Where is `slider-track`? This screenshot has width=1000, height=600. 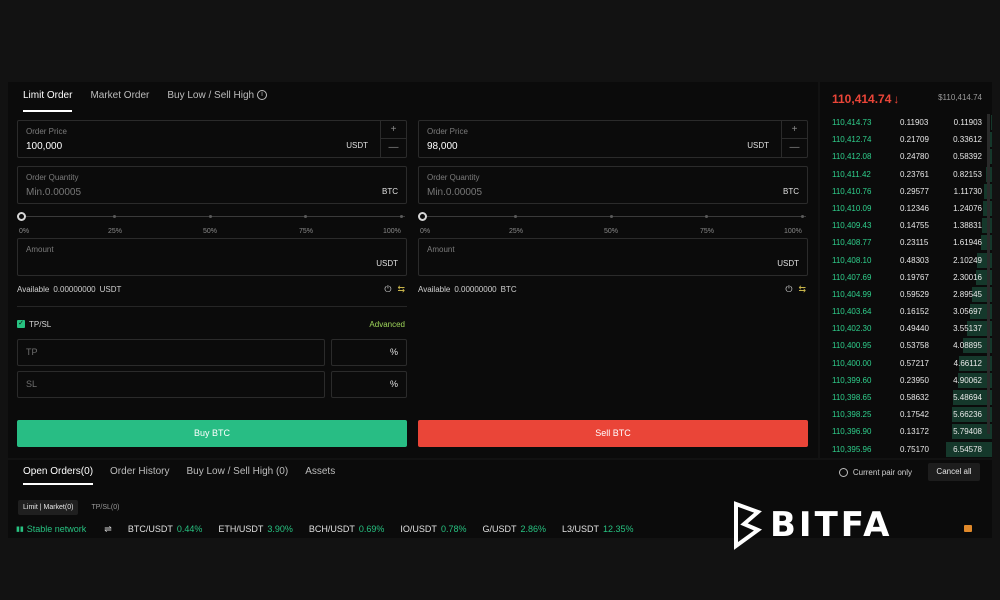 slider-track is located at coordinates (614, 216).